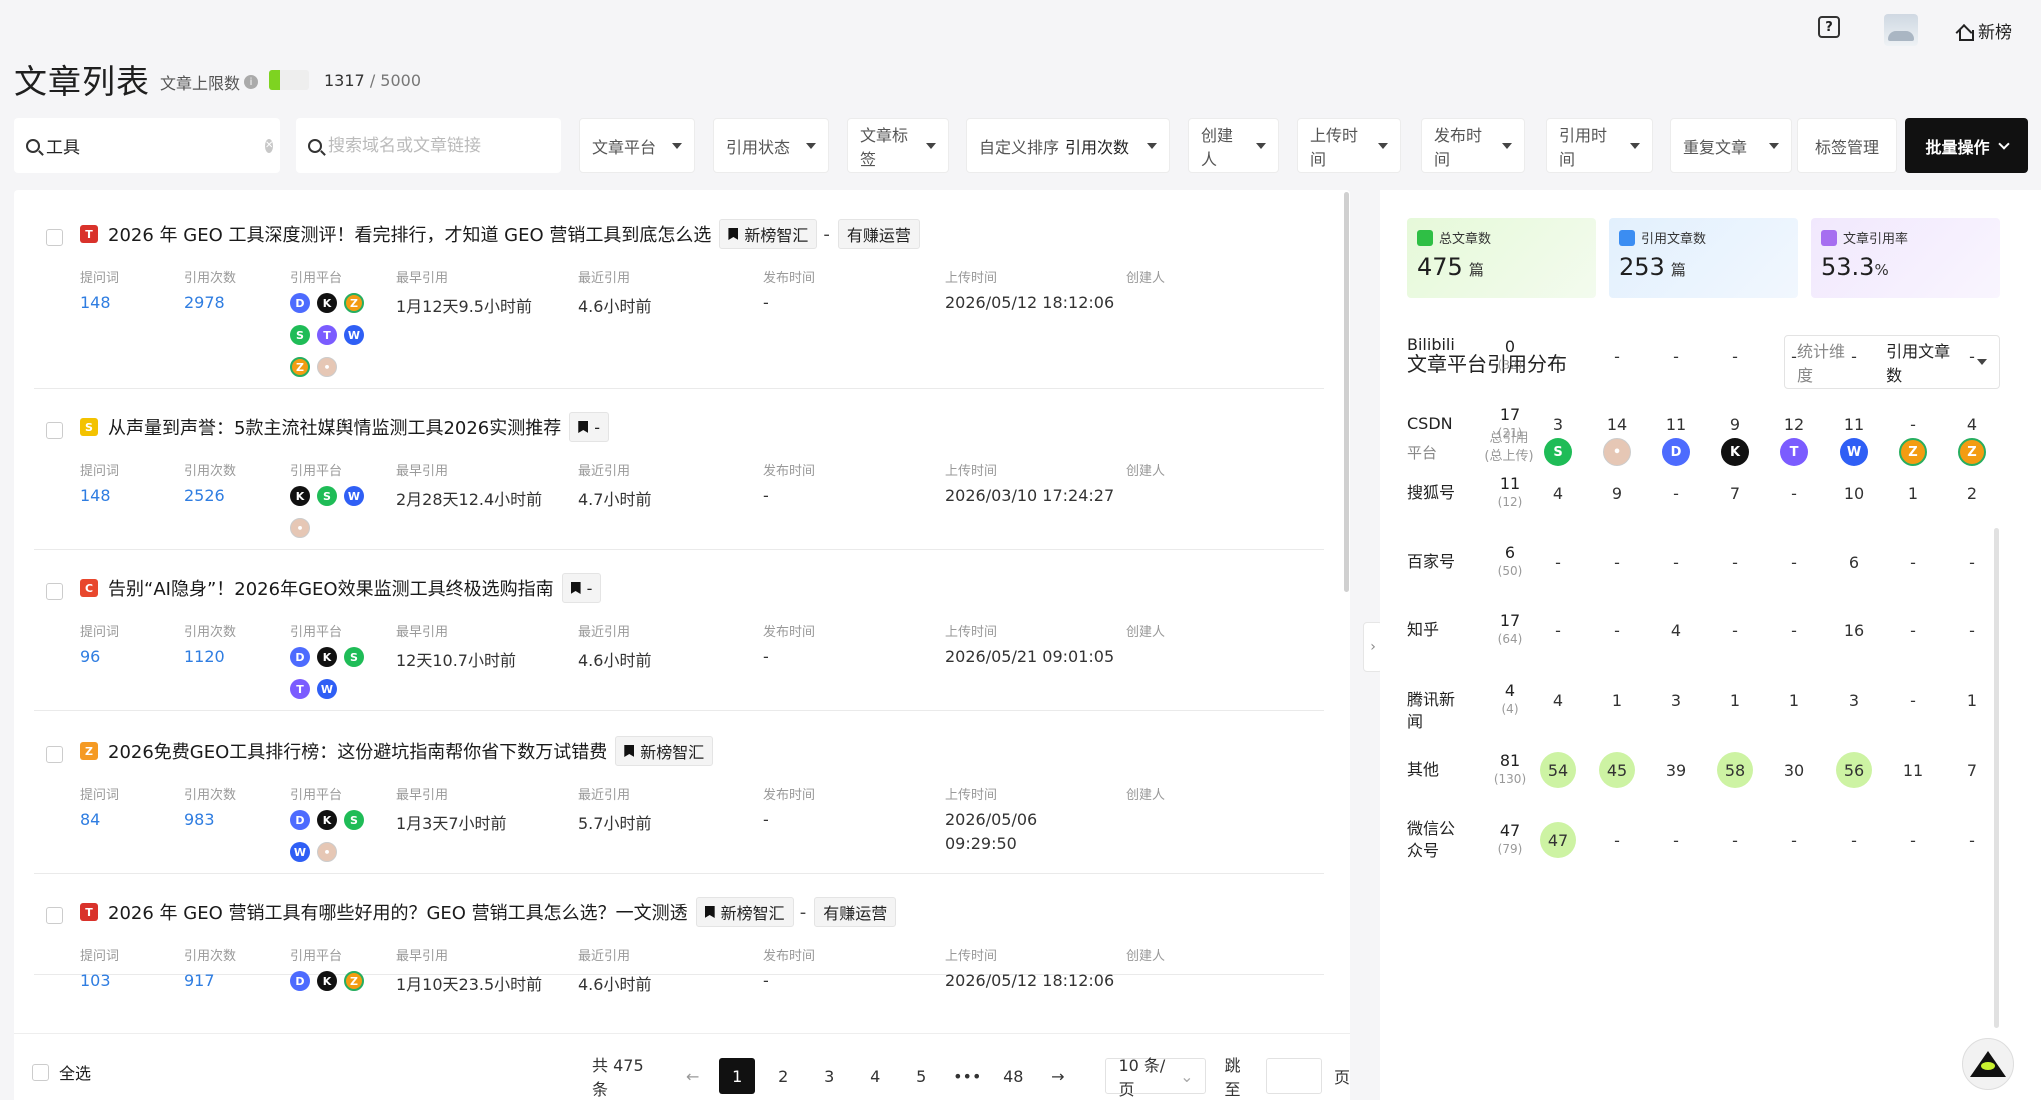  Describe the element at coordinates (1233, 145) in the screenshot. I see `creator-filter: 创建人` at that location.